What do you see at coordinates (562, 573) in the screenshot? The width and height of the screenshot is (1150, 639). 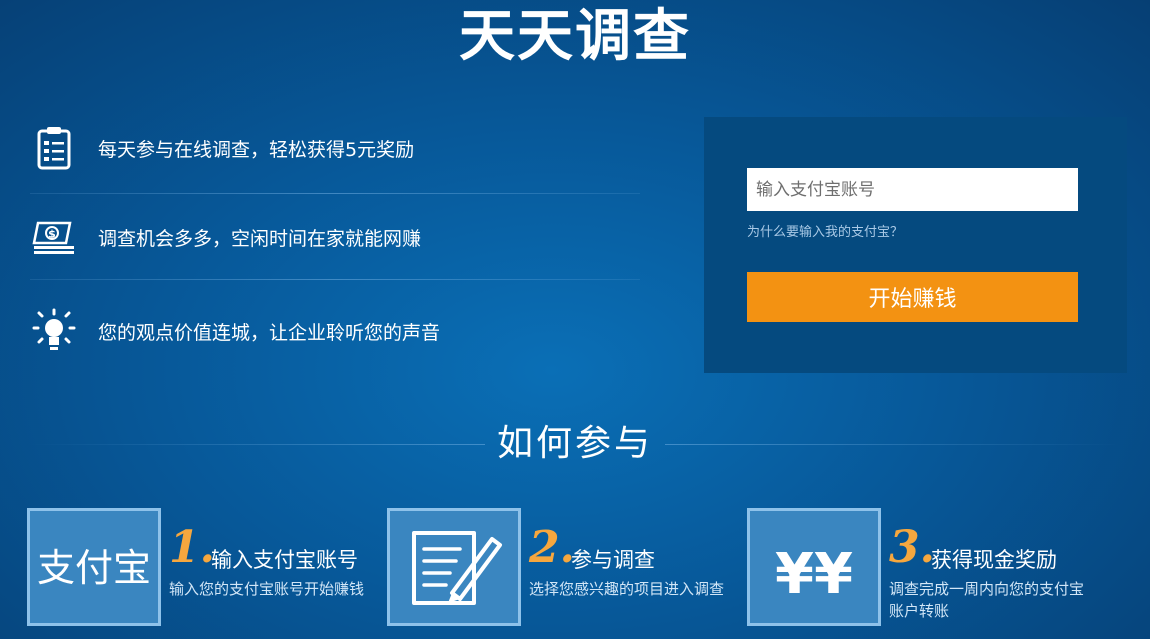 I see `step-2: 2. 参与调查 选择您感兴趣的项目进入调查` at bounding box center [562, 573].